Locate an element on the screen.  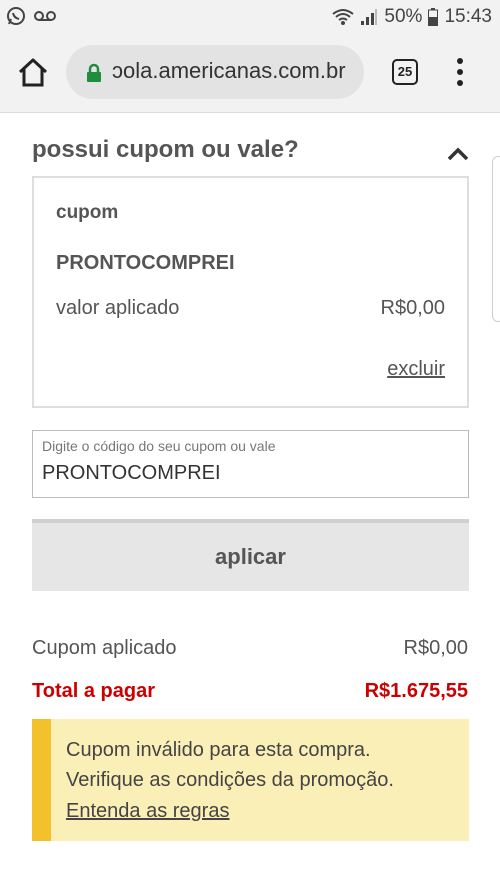
tabs-button: 25 is located at coordinates (405, 72).